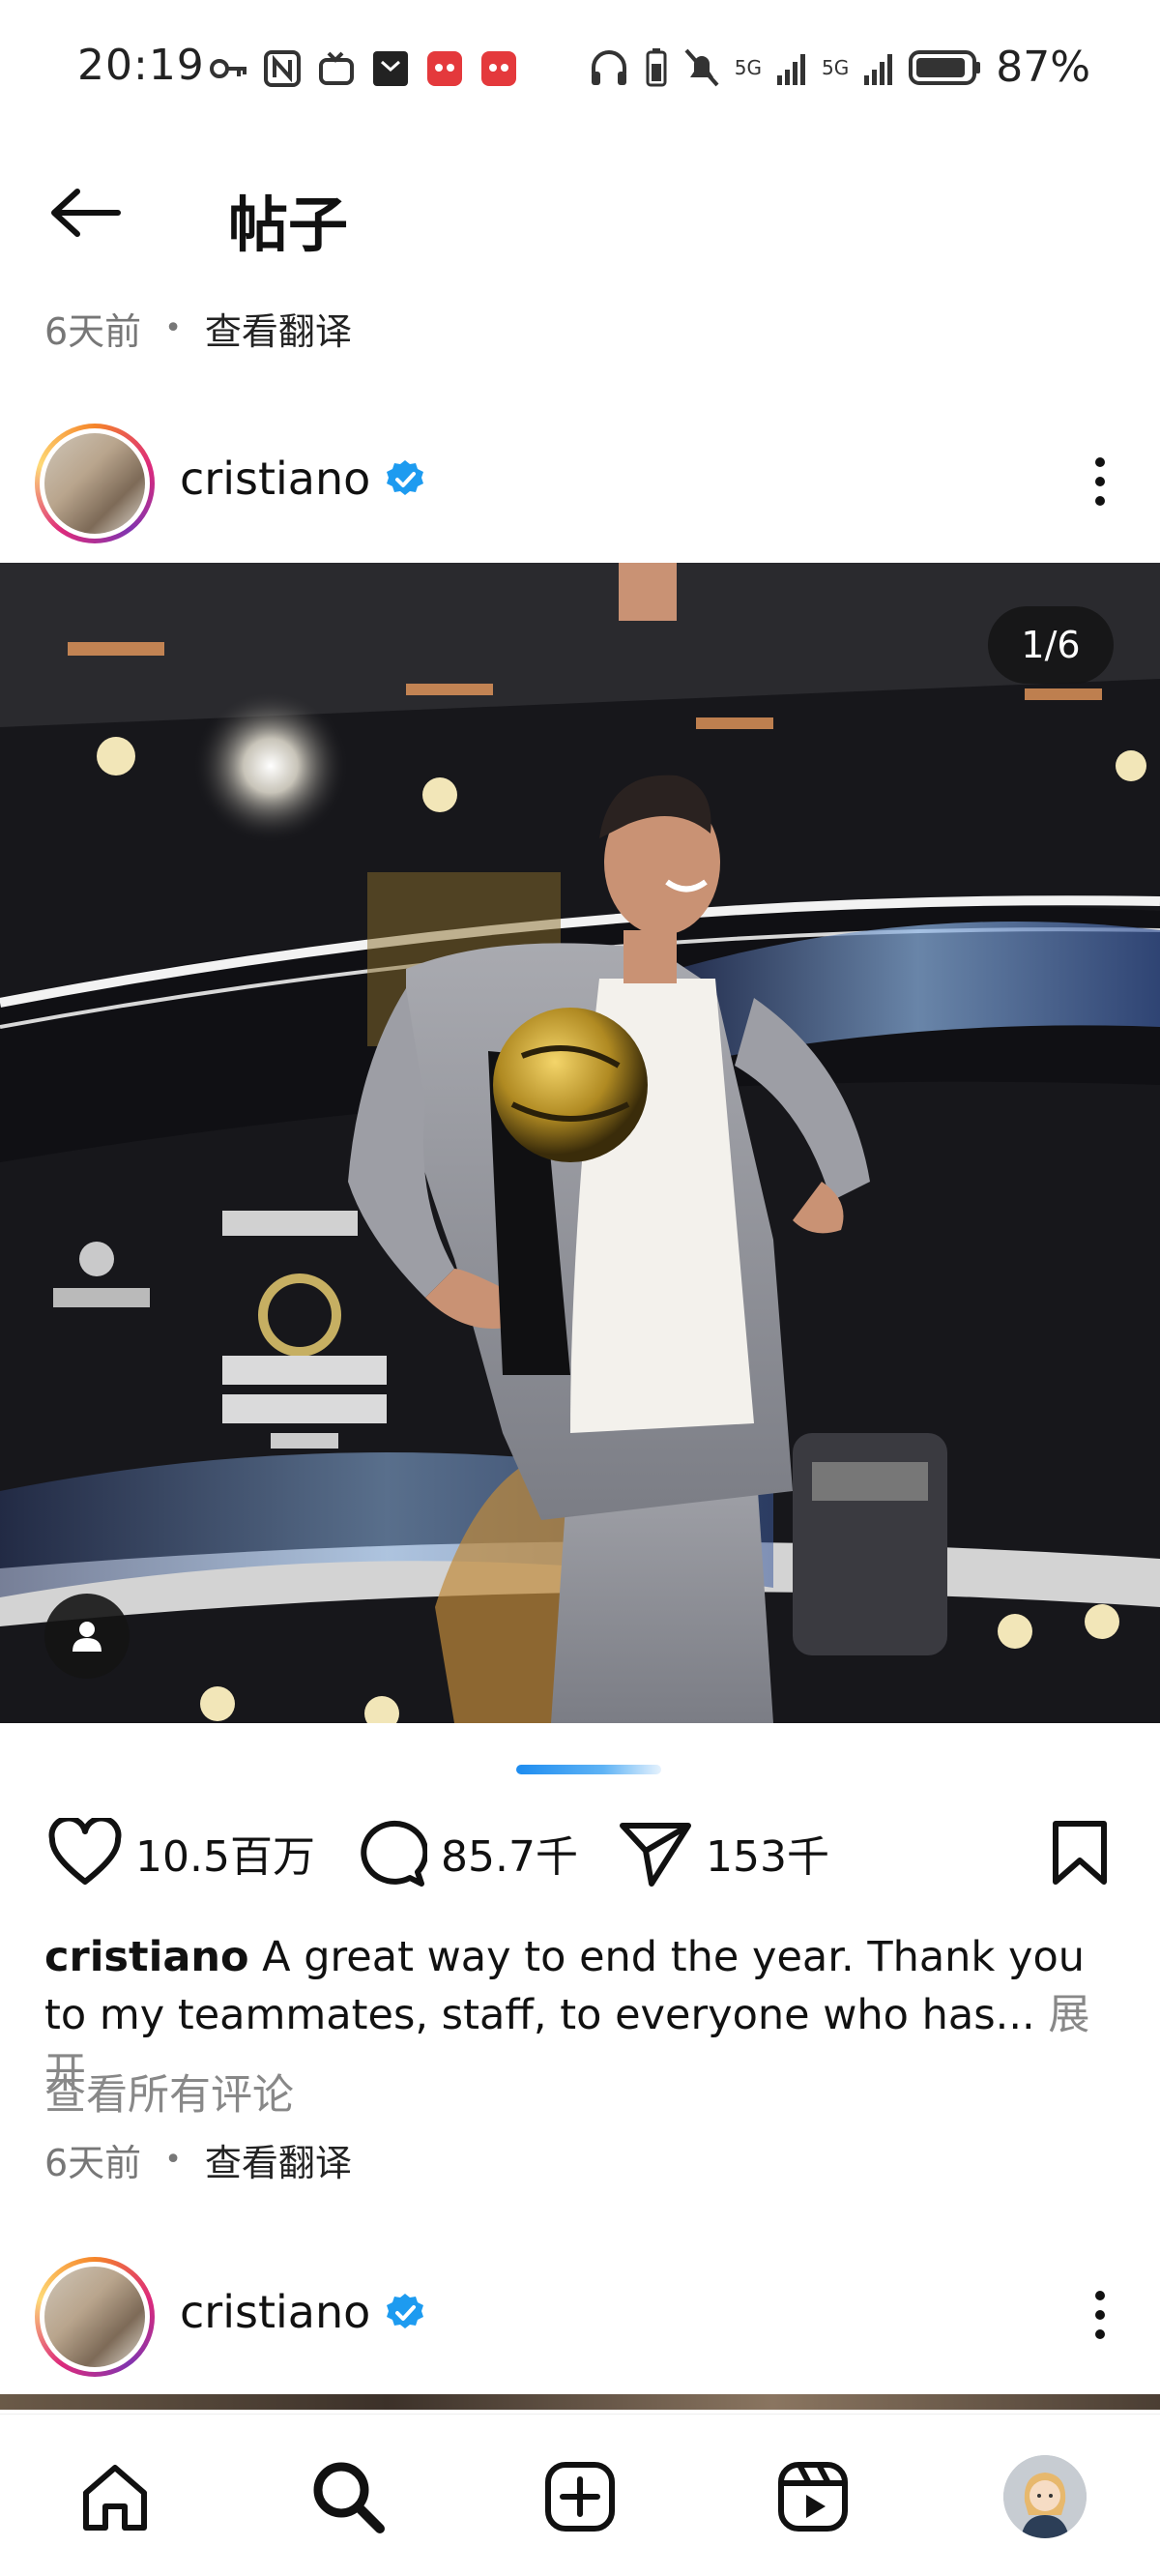 This screenshot has height=2576, width=1160. Describe the element at coordinates (701, 67) in the screenshot. I see `mute-bell-icon` at that location.